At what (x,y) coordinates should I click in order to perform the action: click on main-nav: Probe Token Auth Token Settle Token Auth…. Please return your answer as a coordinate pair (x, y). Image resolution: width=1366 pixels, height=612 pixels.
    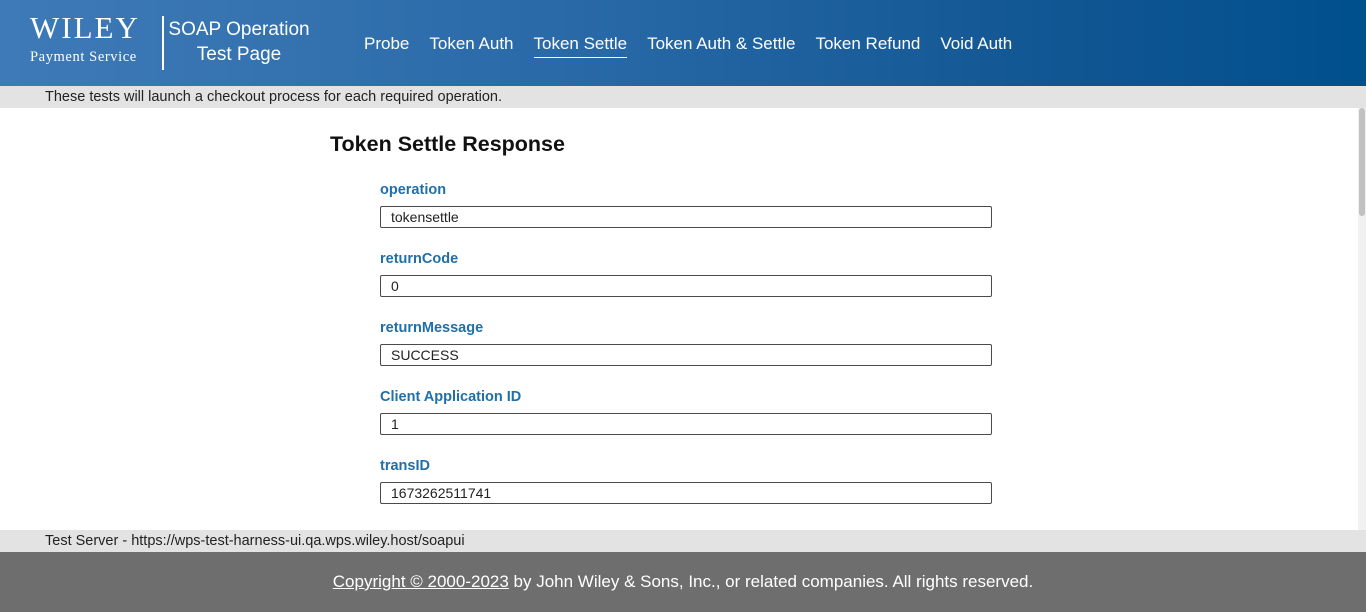
    Looking at the image, I should click on (698, 46).